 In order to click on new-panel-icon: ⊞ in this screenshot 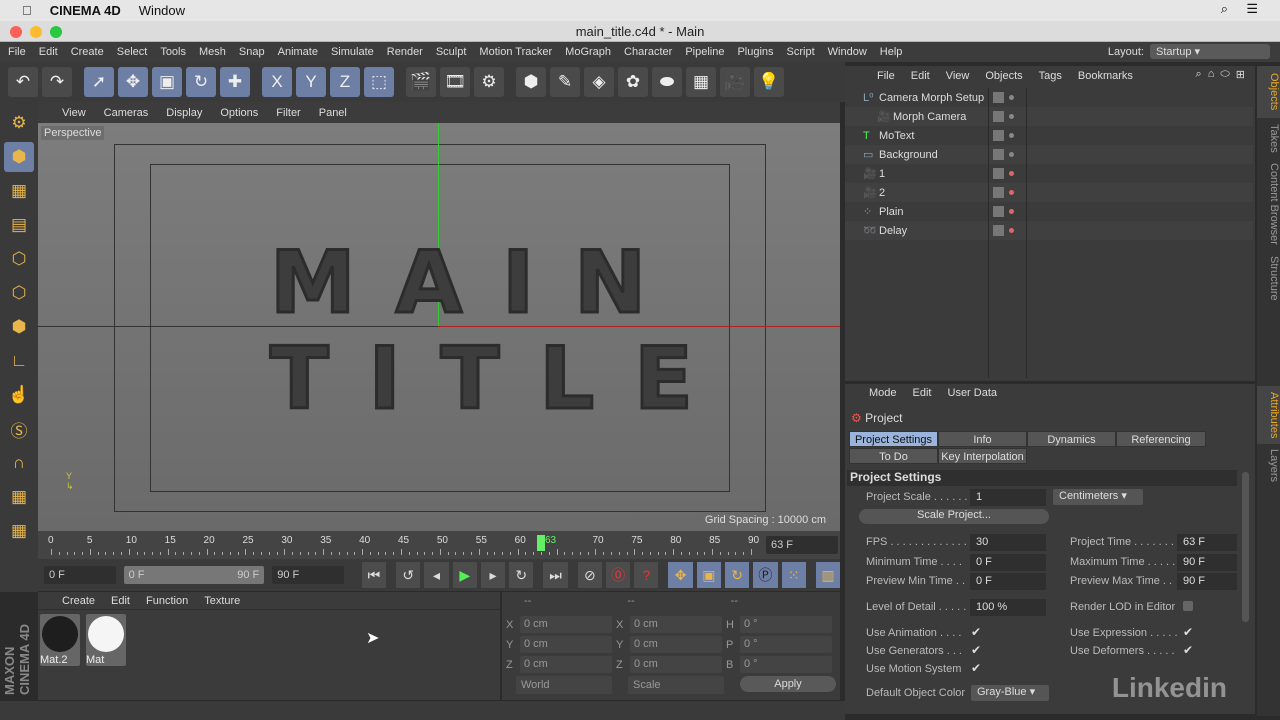, I will do `click(1240, 74)`.